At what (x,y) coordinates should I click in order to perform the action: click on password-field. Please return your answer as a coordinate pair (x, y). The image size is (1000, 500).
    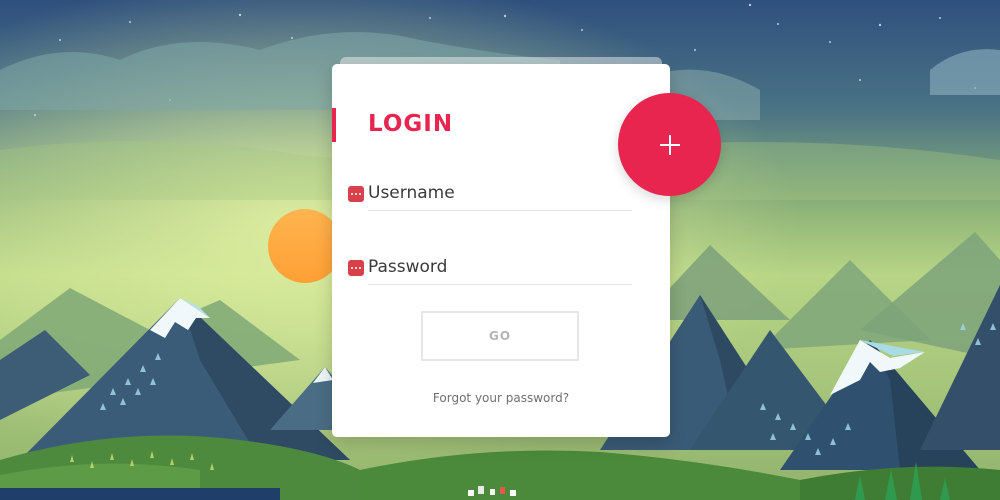
    Looking at the image, I should click on (490, 270).